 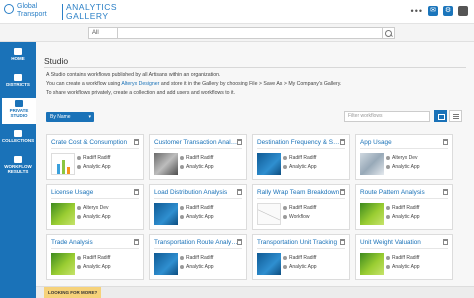 What do you see at coordinates (255, 67) in the screenshot?
I see `title-divider` at bounding box center [255, 67].